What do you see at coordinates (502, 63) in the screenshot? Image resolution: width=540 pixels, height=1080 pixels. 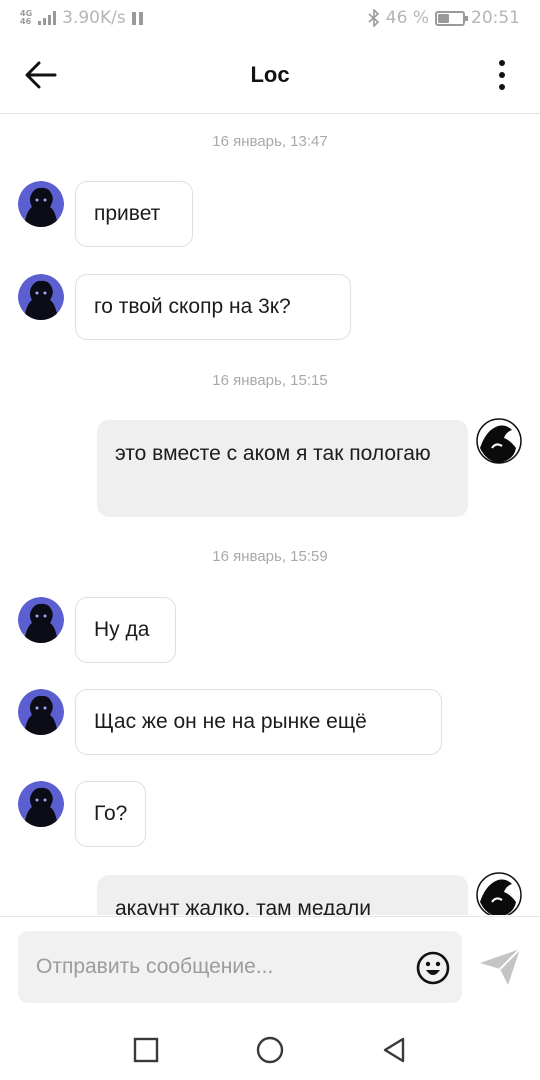 I see `vertical-dots-icon` at bounding box center [502, 63].